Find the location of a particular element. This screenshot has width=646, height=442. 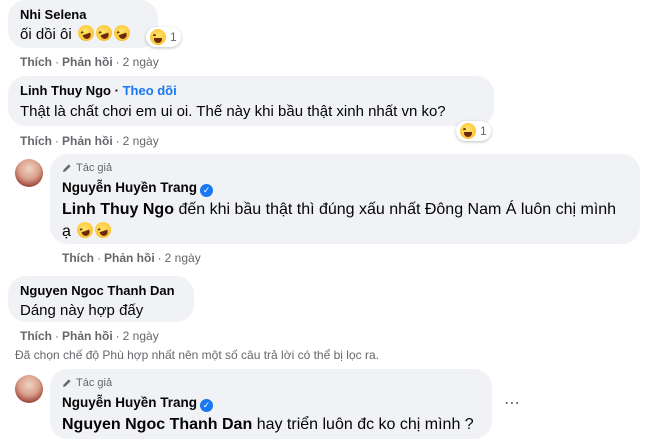

comment-bubble: Nhi Selena ối dồi ôi is located at coordinates (83, 24).